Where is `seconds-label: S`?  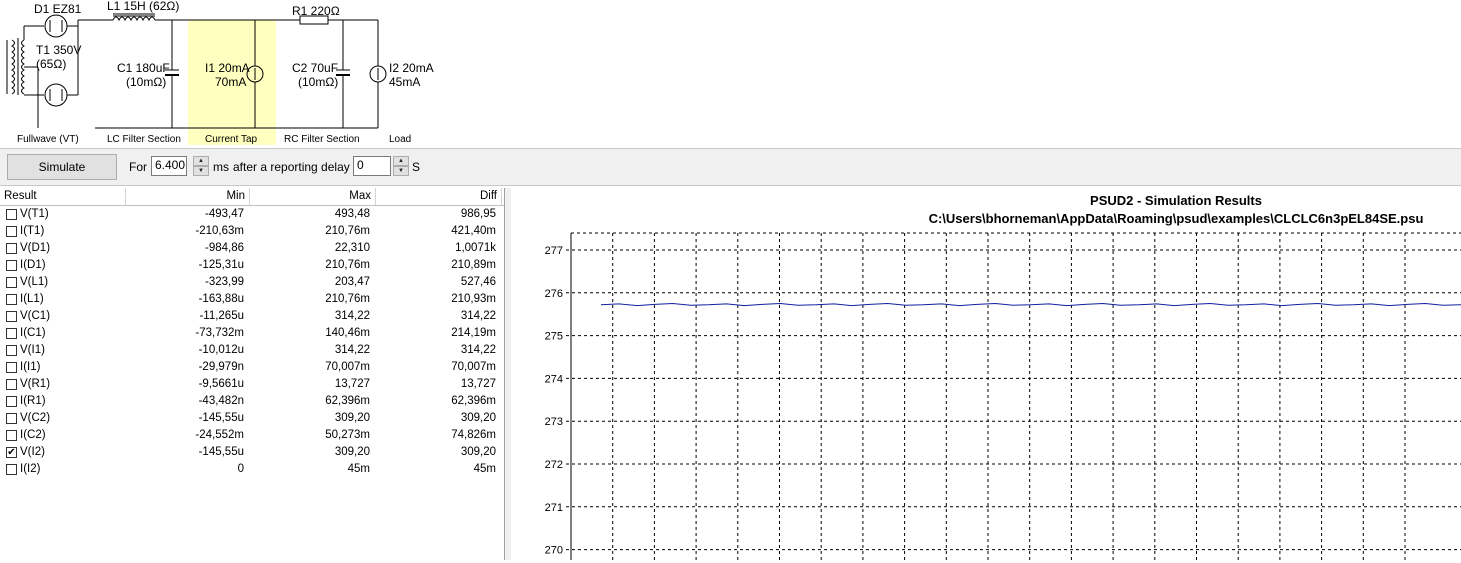 seconds-label: S is located at coordinates (416, 167).